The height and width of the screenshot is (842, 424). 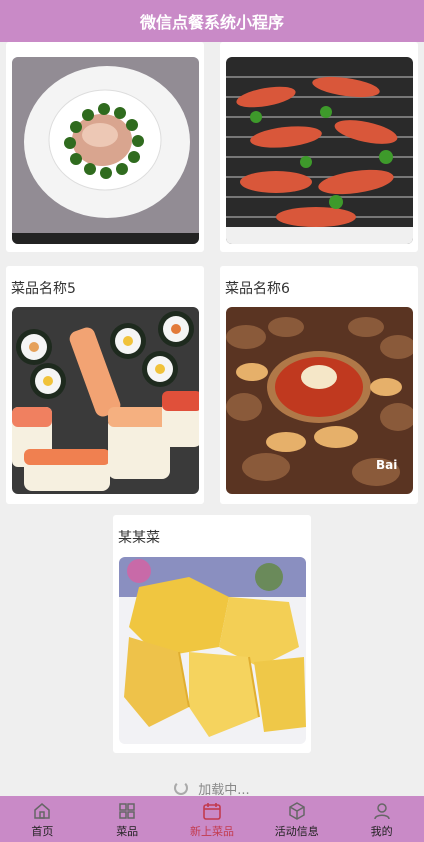 I want to click on dish-card: 菜品名称5, so click(x=105, y=385).